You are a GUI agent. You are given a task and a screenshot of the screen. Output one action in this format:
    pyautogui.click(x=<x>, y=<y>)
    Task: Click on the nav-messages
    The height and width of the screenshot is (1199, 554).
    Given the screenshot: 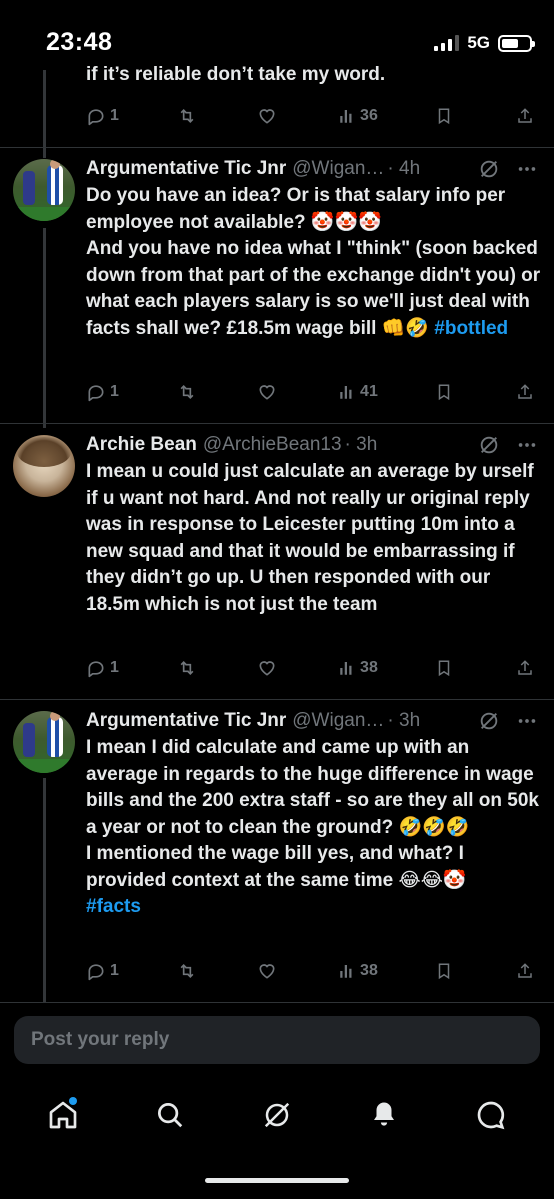 What is the action you would take?
    pyautogui.click(x=491, y=1115)
    